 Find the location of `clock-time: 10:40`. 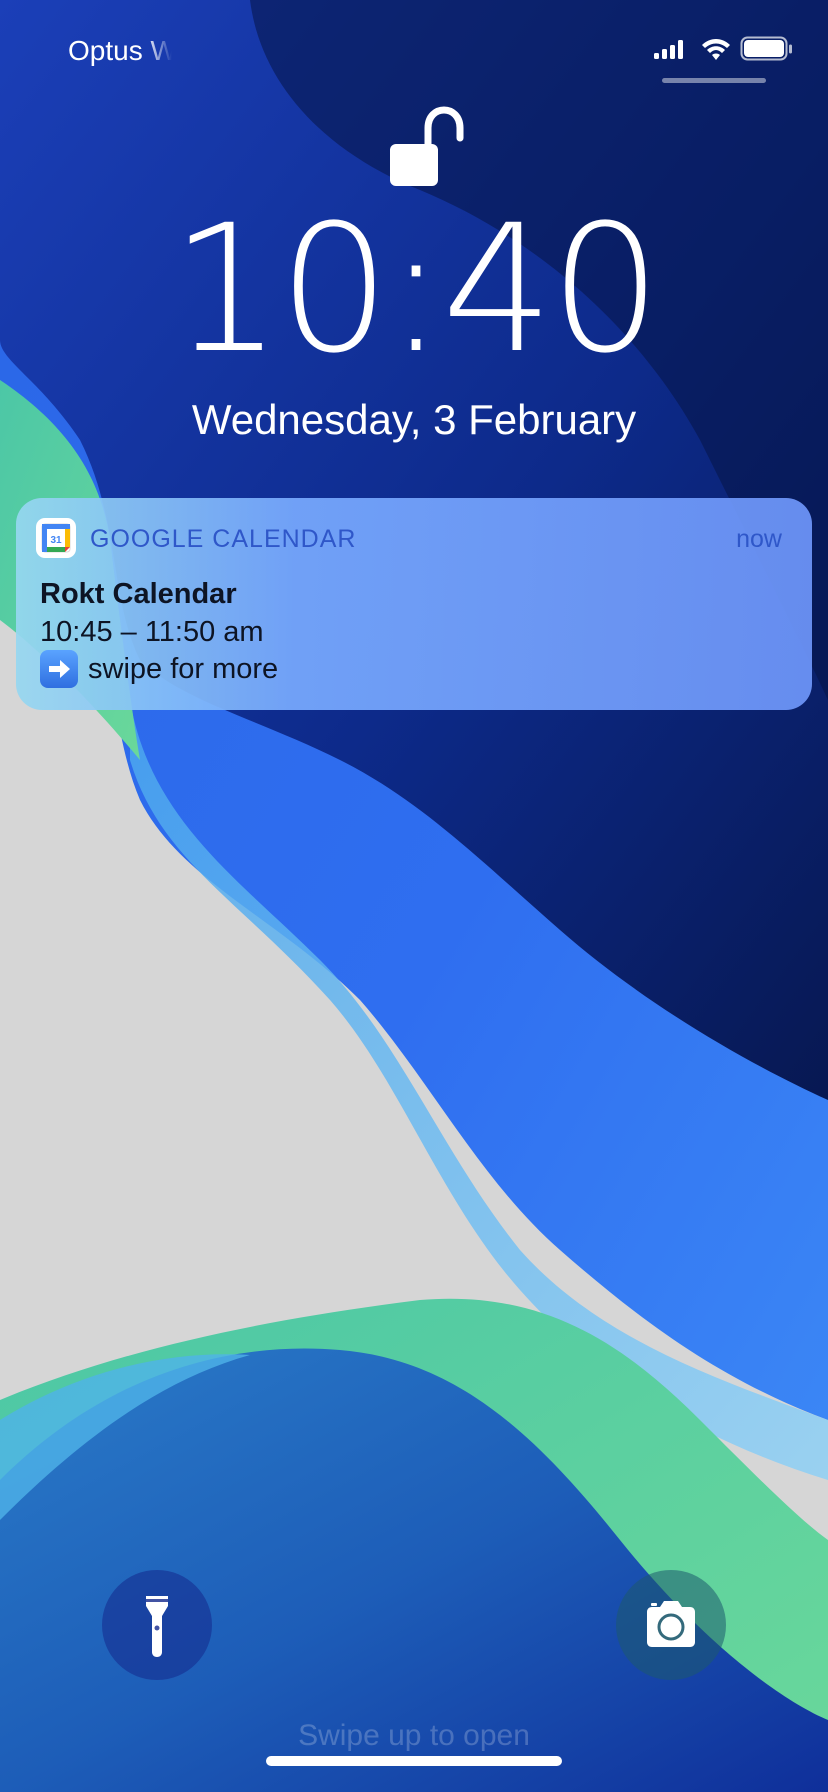

clock-time: 10:40 is located at coordinates (415, 289).